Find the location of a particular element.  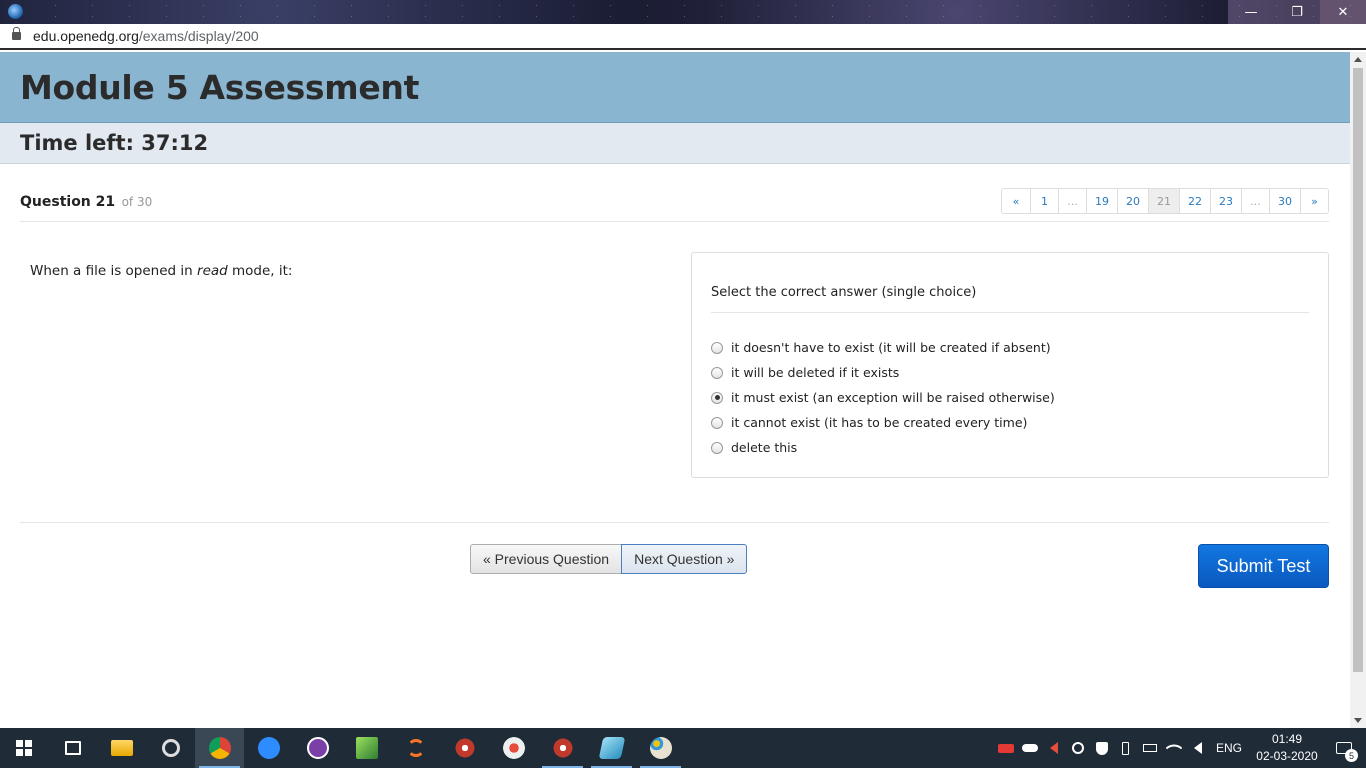

wifi-icon is located at coordinates (1174, 748).